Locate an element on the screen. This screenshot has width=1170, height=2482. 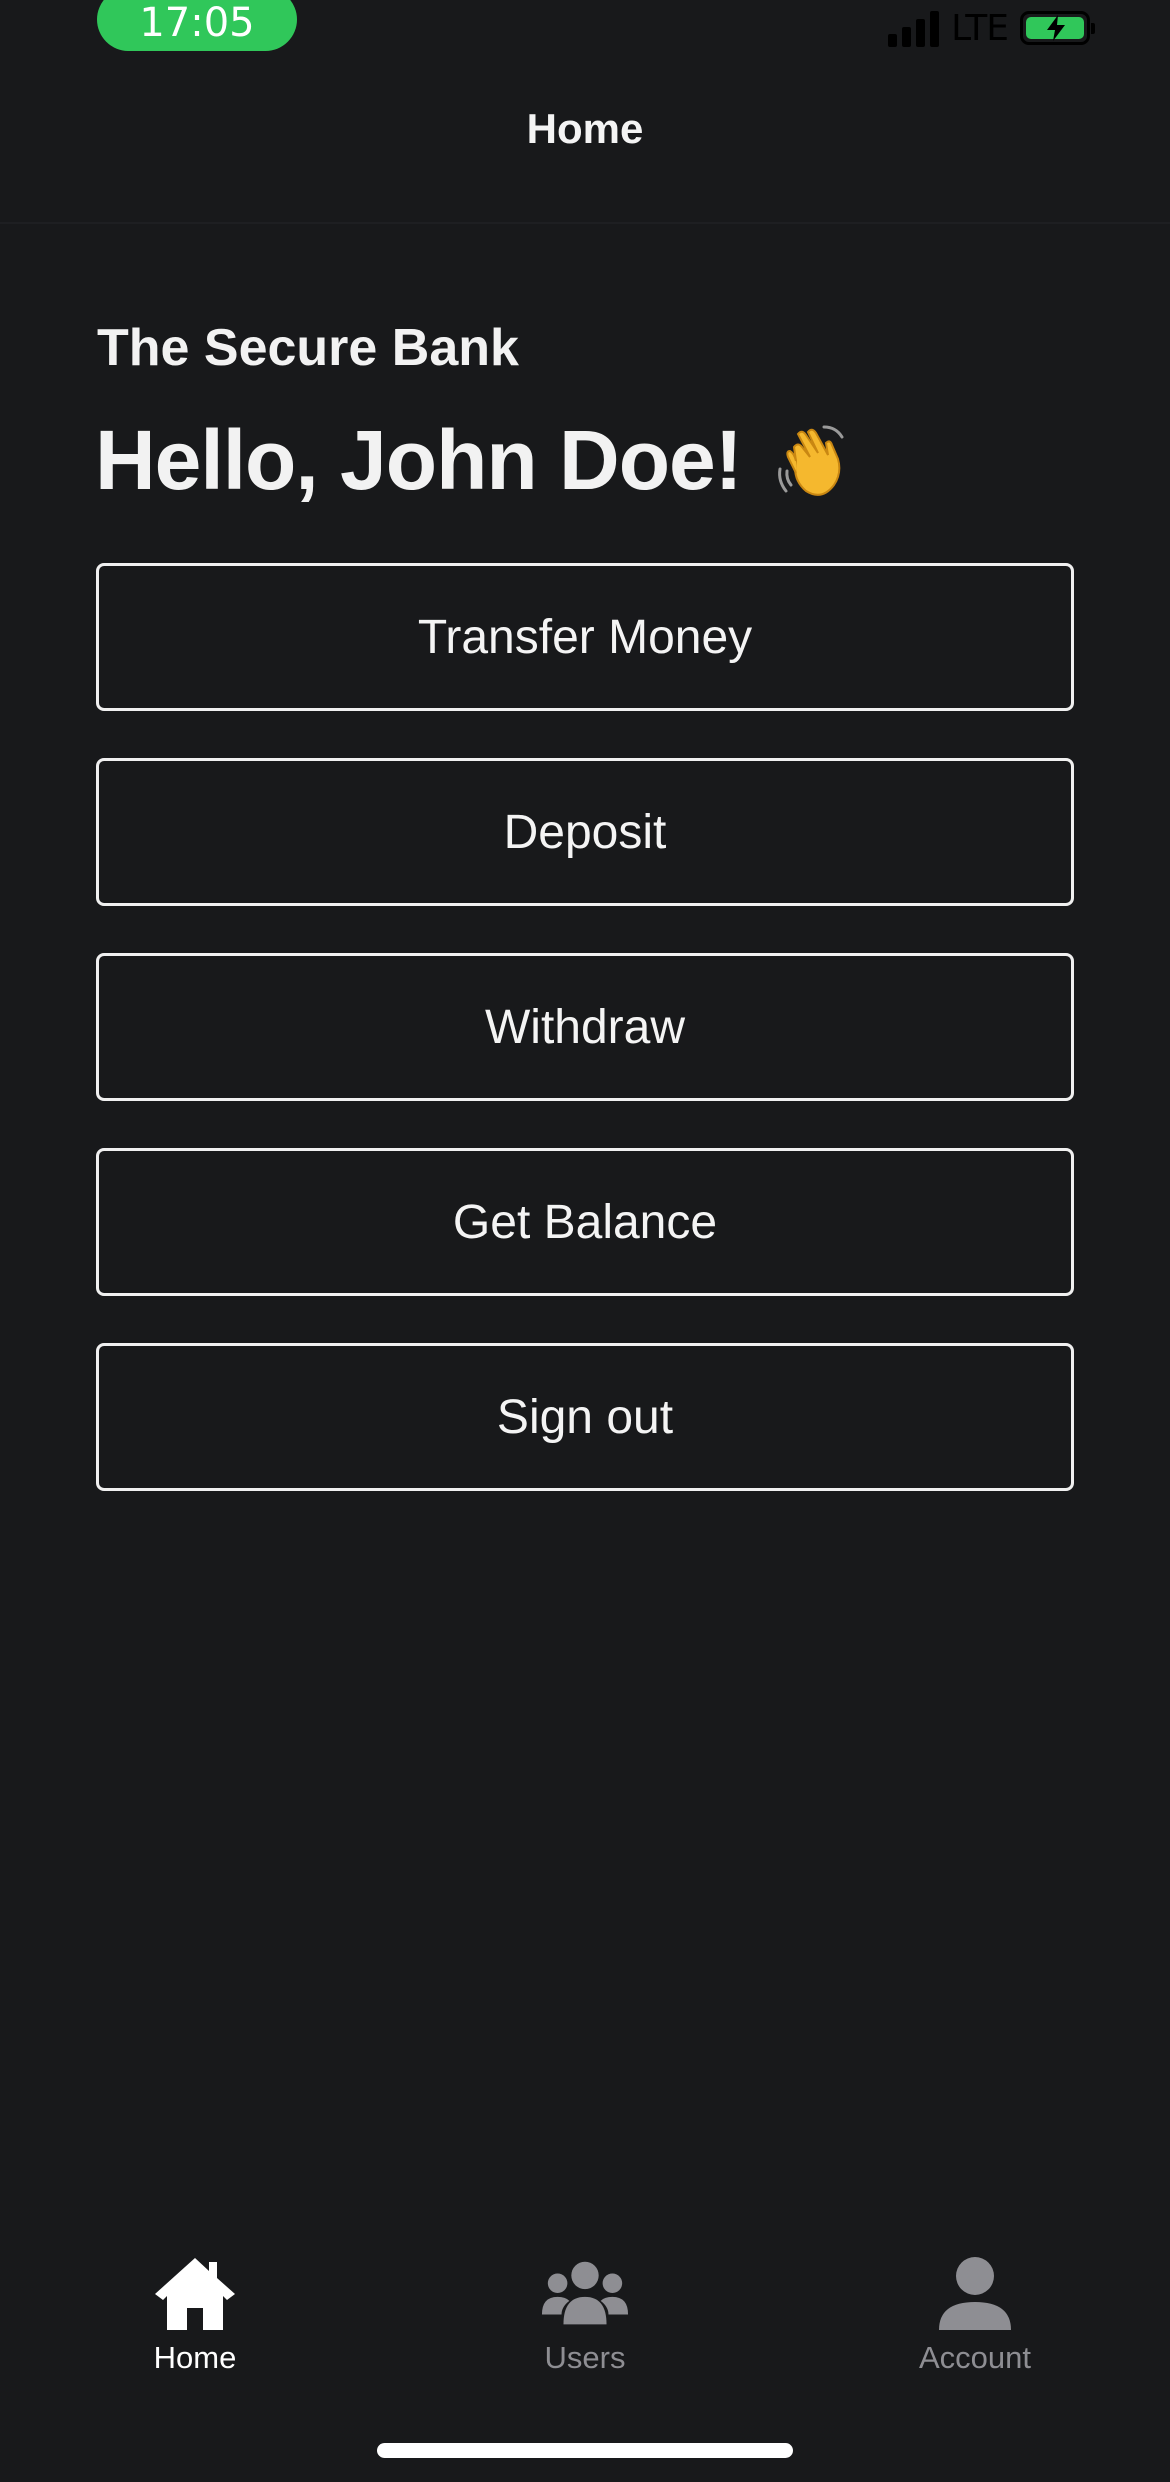
tab-label-account: Account is located at coordinates (974, 2357).